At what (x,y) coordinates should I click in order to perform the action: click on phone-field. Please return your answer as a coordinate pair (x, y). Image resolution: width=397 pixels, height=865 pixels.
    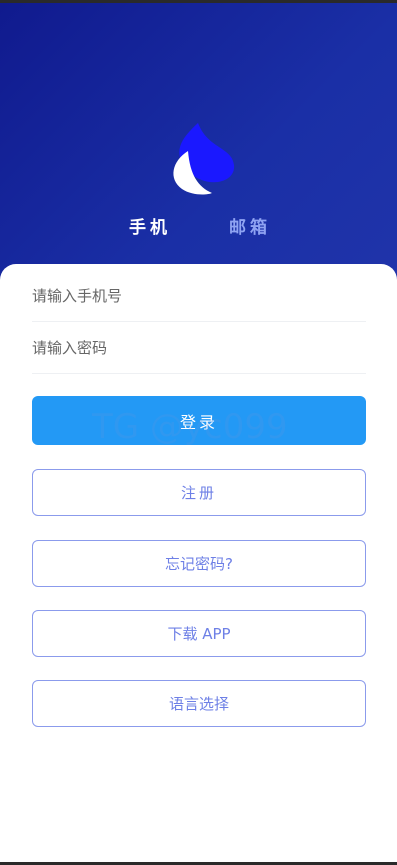
    Looking at the image, I should click on (199, 296).